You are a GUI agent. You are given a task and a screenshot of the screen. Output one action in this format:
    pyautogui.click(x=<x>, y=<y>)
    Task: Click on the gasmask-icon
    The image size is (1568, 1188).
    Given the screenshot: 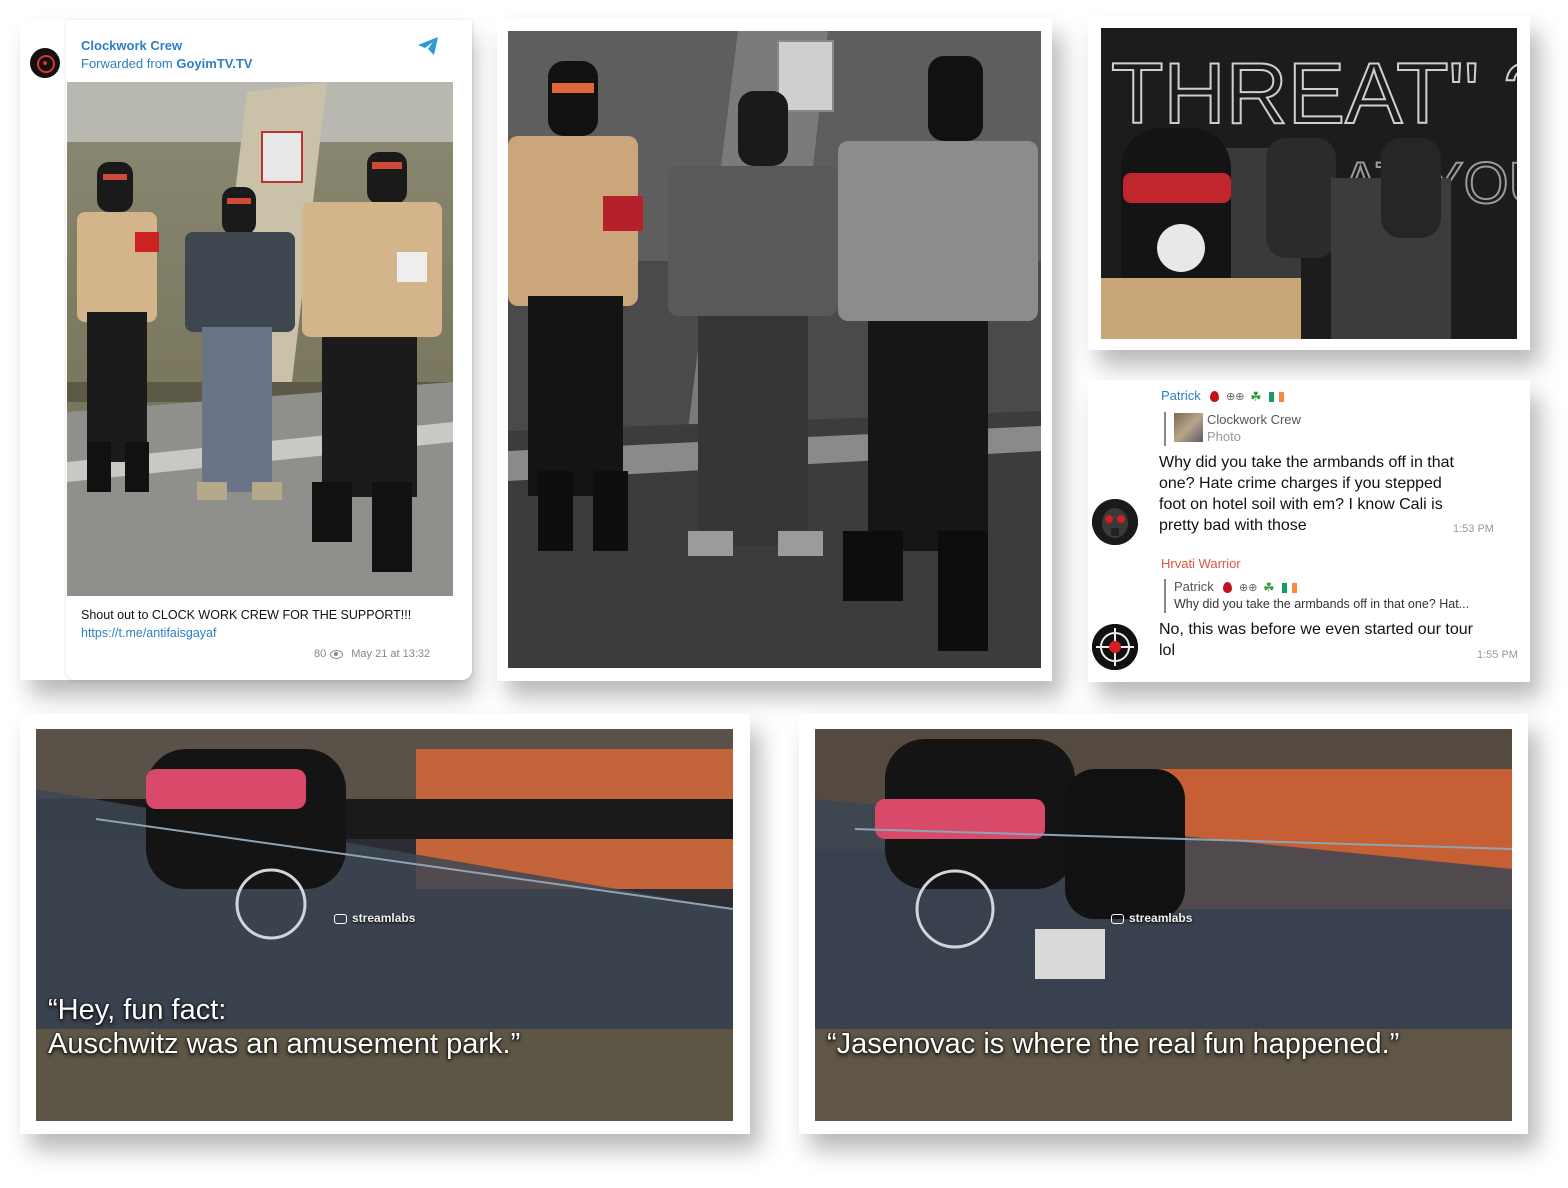 What is the action you would take?
    pyautogui.click(x=1115, y=522)
    